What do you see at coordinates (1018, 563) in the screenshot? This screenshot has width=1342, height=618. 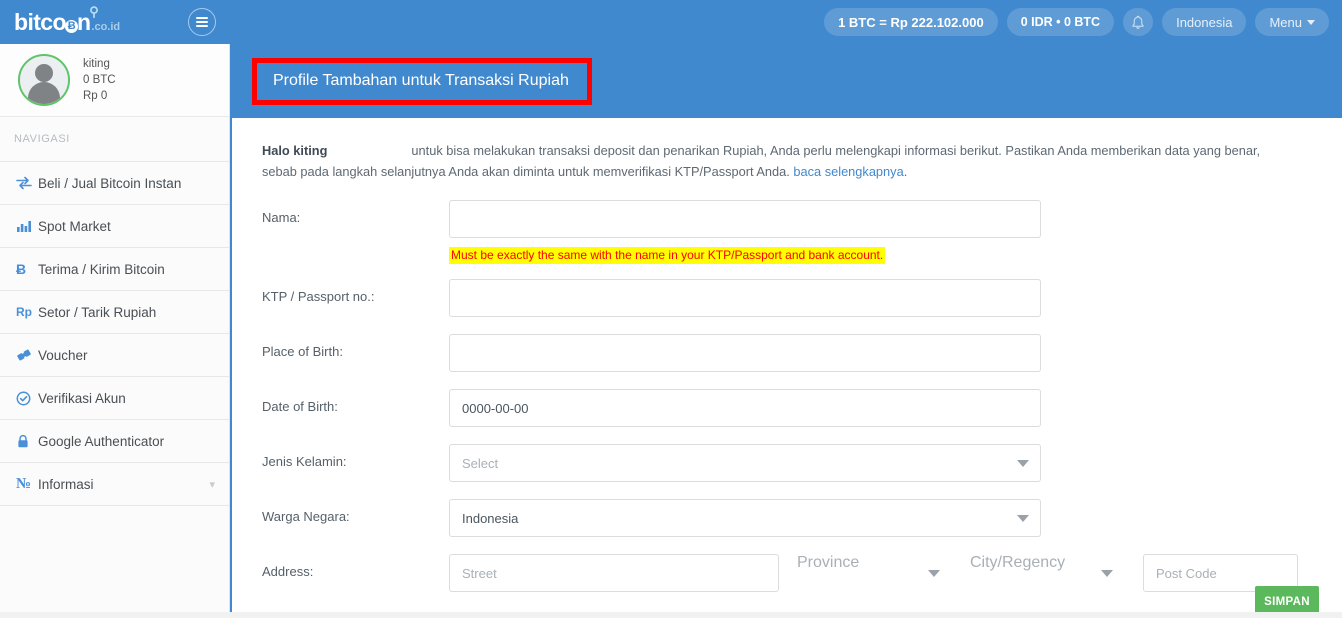 I see `address-city-value: City/Regency` at bounding box center [1018, 563].